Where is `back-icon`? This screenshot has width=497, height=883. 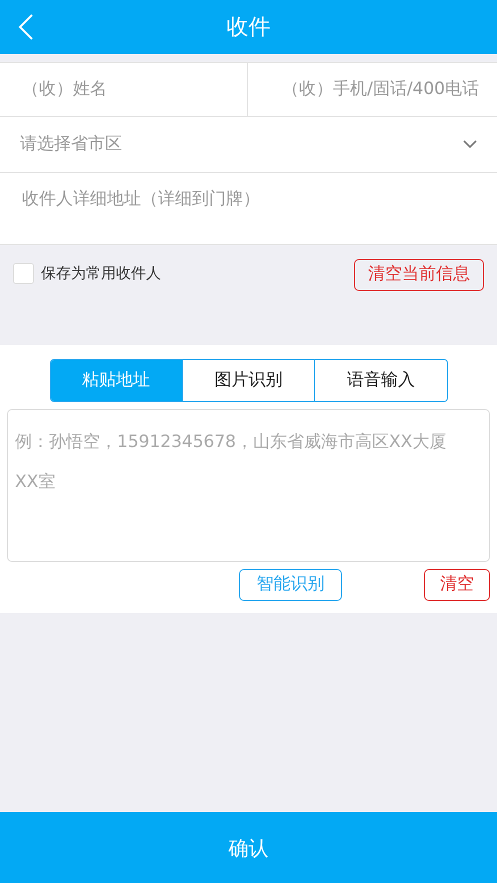 back-icon is located at coordinates (26, 27).